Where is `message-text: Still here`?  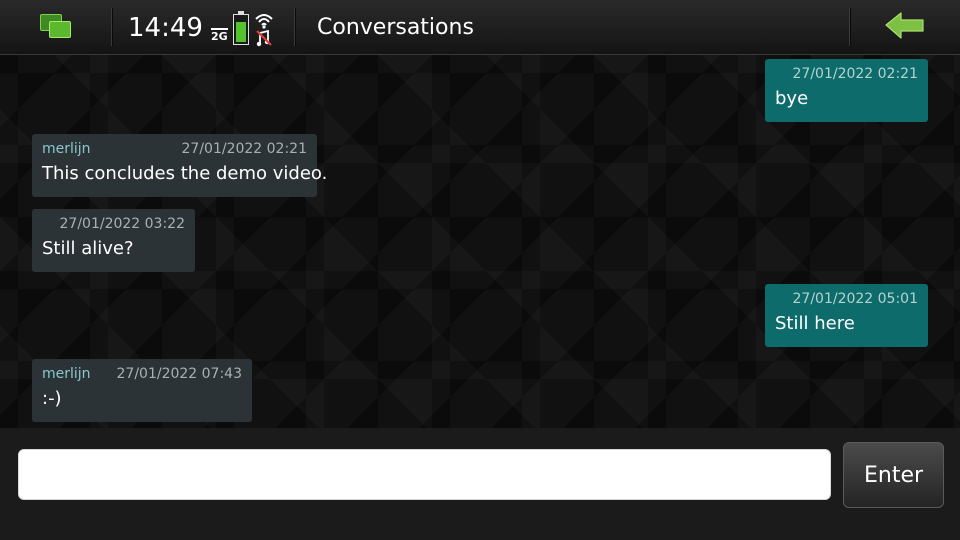 message-text: Still here is located at coordinates (815, 323).